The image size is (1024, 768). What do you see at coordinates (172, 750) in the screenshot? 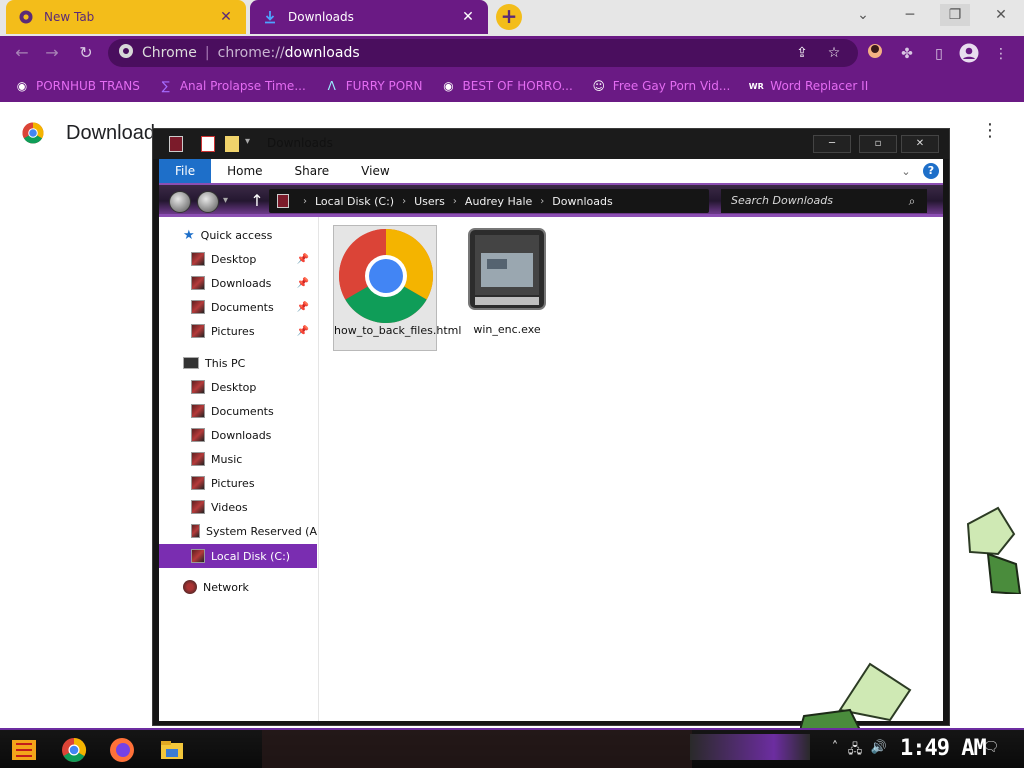
I see `file-explorer-icon` at bounding box center [172, 750].